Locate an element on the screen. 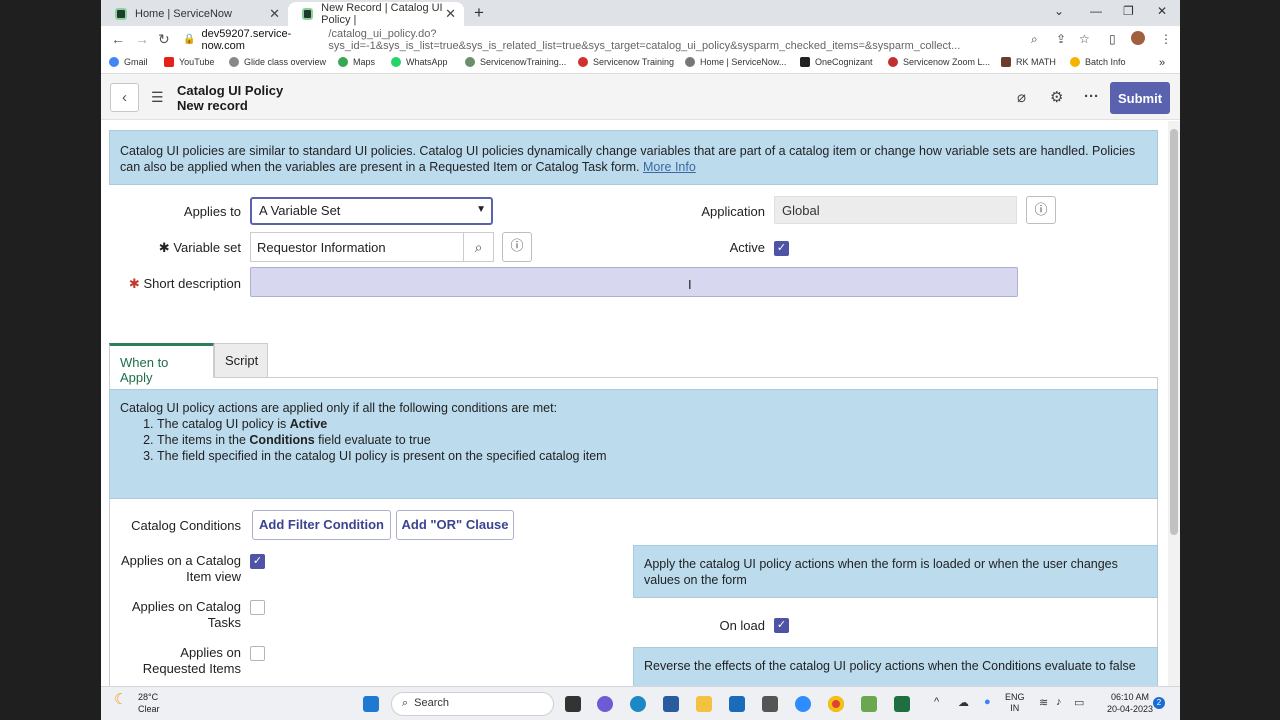 This screenshot has height=720, width=1280. record-table-title: Catalog UI Policy is located at coordinates (230, 90).